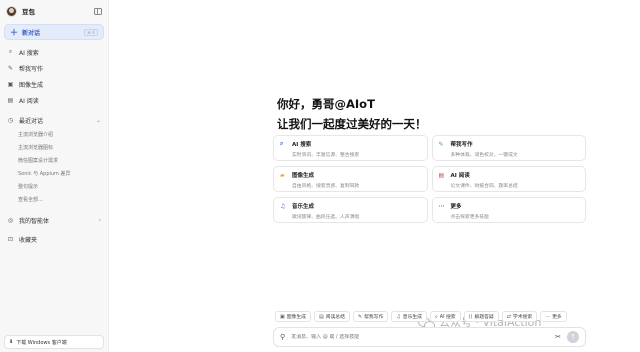 Image resolution: width=640 pixels, height=352 pixels. I want to click on card-title: 音乐生成, so click(303, 207).